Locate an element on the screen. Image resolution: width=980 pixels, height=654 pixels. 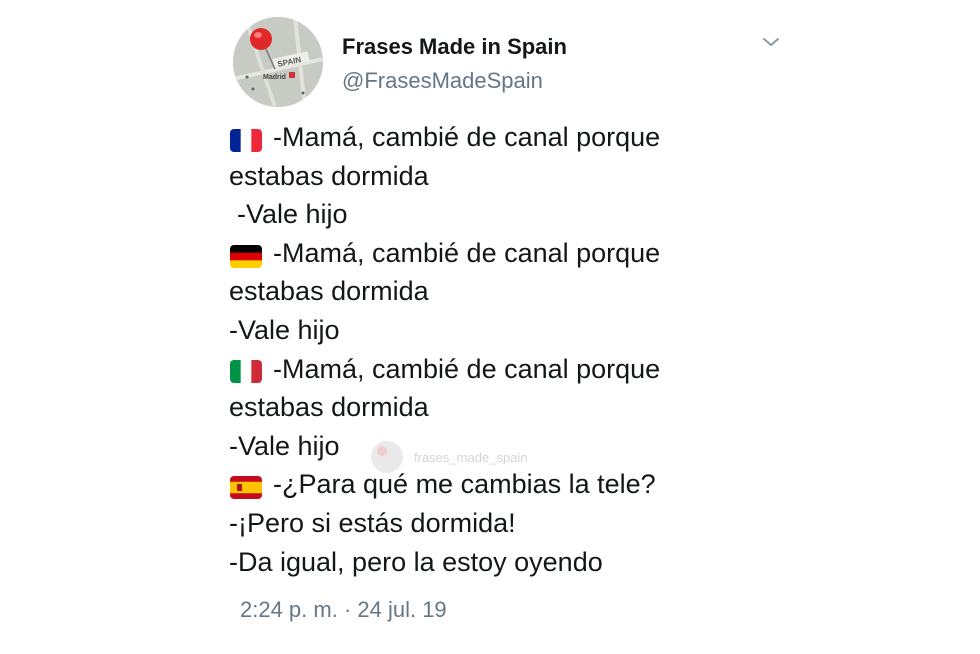
spain-flag-icon is located at coordinates (246, 486).